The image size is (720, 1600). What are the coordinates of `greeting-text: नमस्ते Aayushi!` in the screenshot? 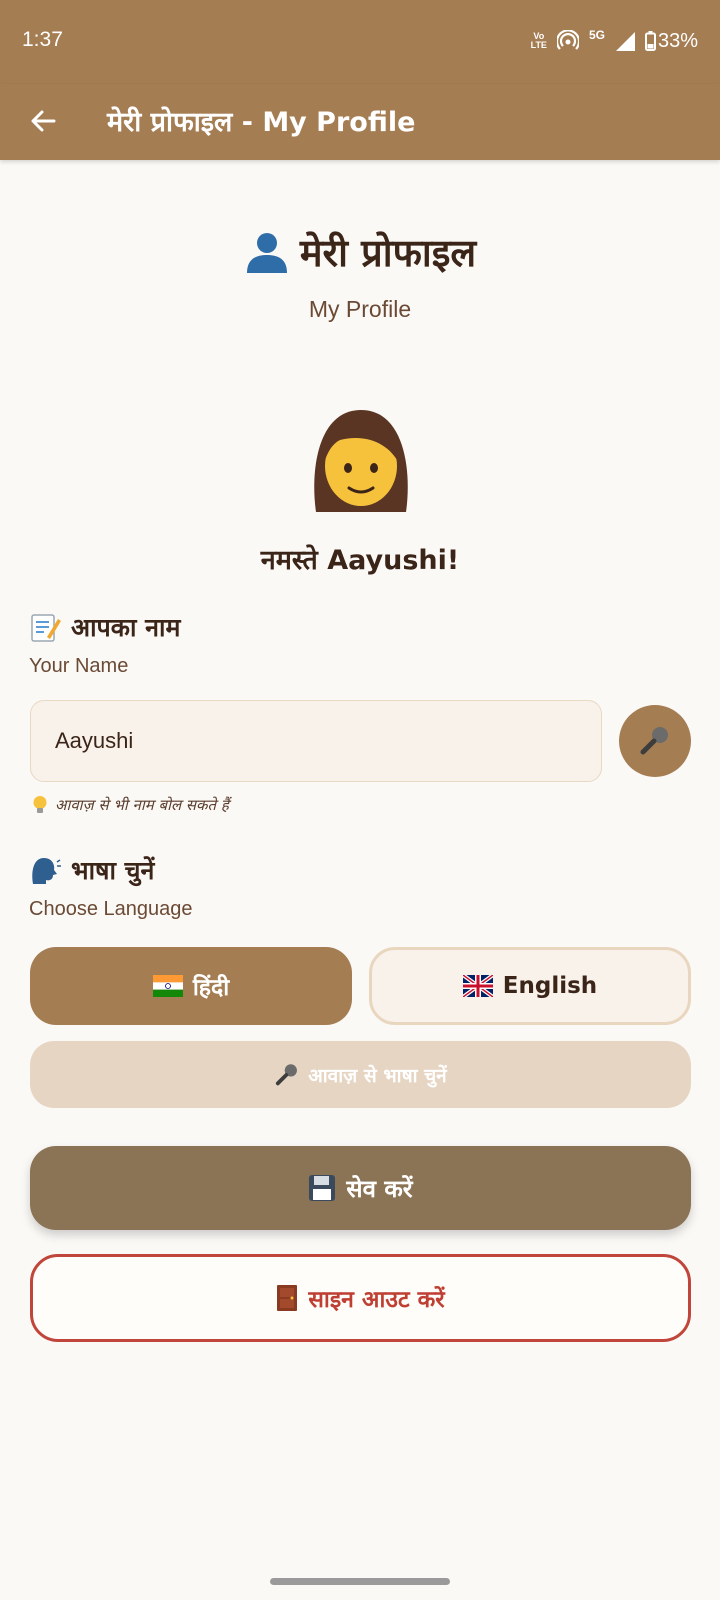 It's located at (360, 560).